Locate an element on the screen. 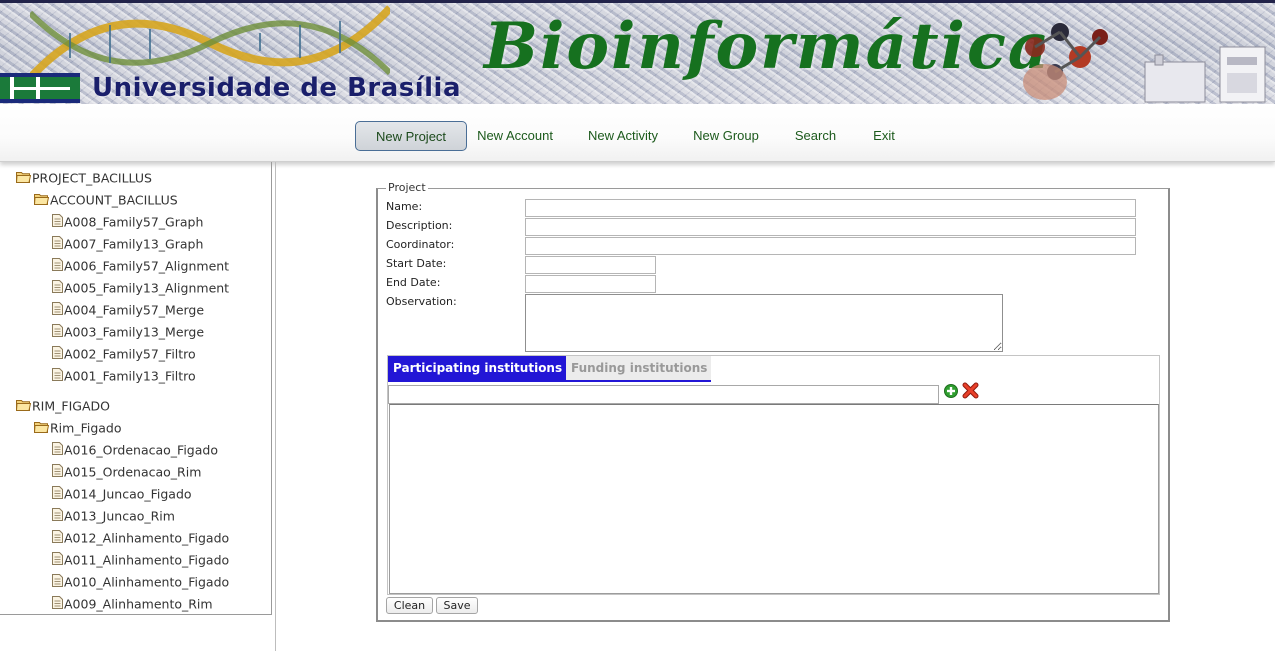 The height and width of the screenshot is (651, 1275). tree-item-label: A011_Alinhamento_Figado is located at coordinates (147, 560).